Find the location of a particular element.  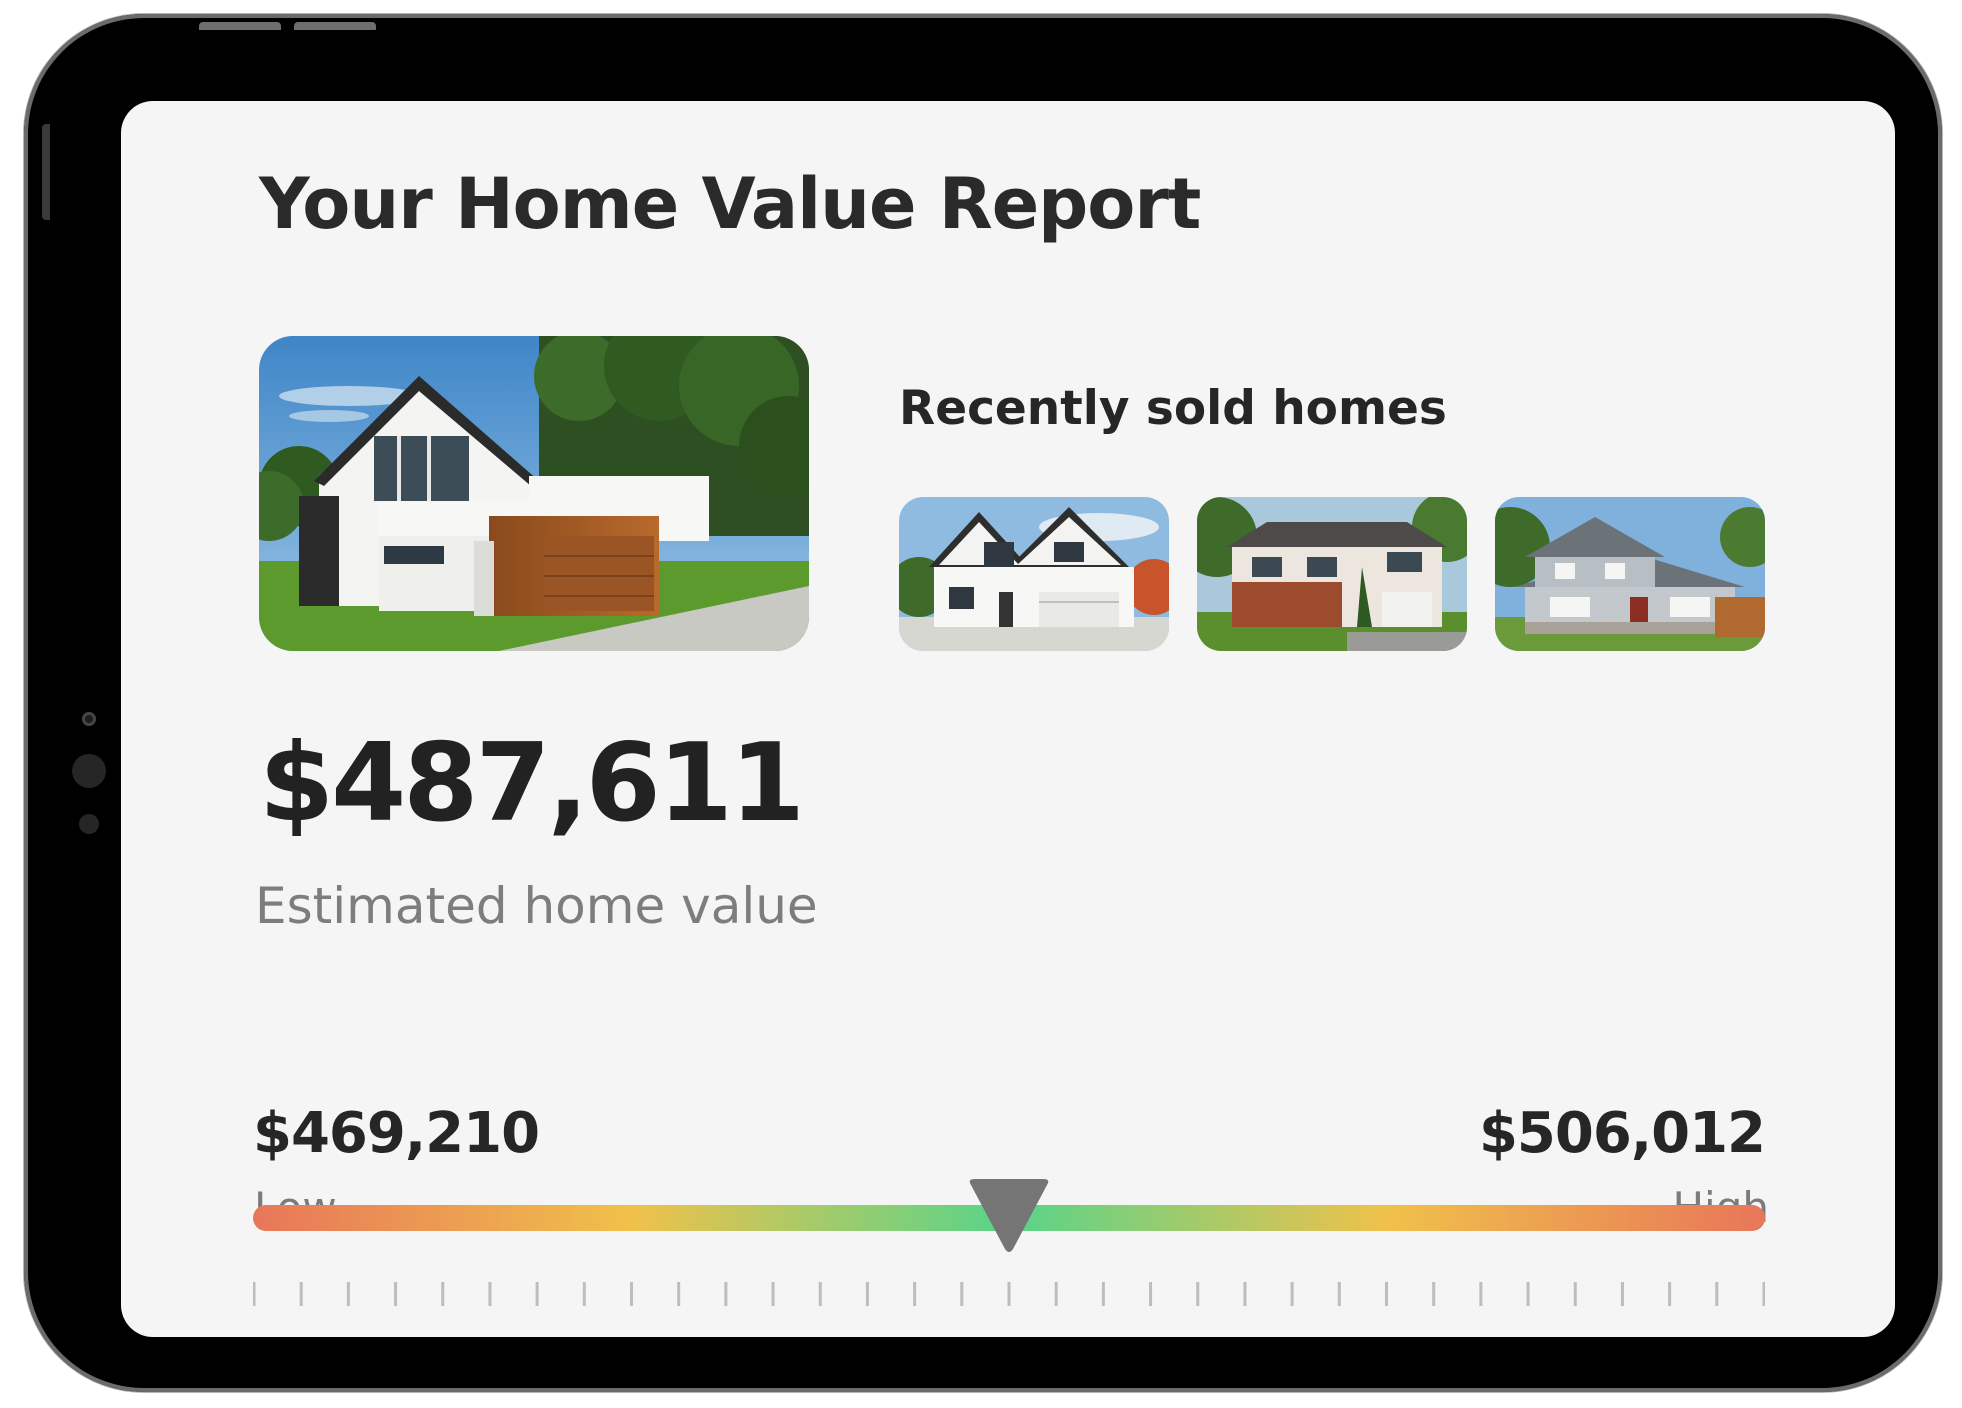

high-value: $506,012 is located at coordinates (1622, 1133).